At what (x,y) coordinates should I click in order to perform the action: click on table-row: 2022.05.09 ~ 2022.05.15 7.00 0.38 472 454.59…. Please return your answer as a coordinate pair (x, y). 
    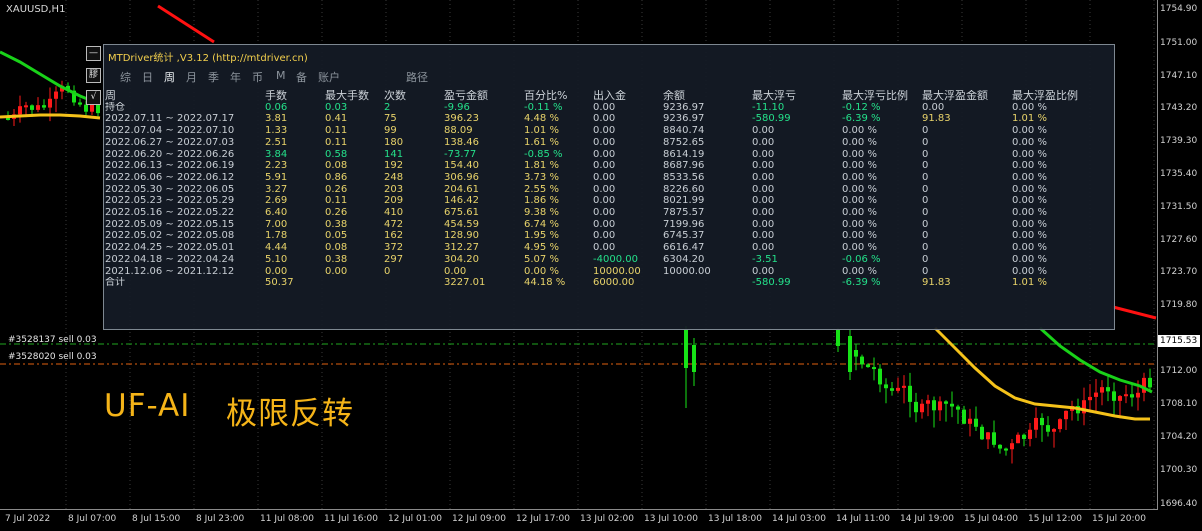
    Looking at the image, I should click on (609, 225).